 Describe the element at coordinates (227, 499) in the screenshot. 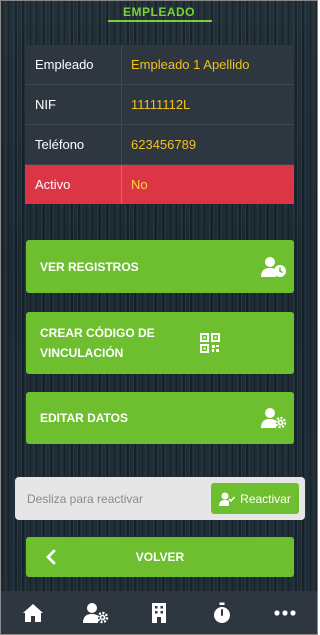

I see `user-check-icon` at that location.